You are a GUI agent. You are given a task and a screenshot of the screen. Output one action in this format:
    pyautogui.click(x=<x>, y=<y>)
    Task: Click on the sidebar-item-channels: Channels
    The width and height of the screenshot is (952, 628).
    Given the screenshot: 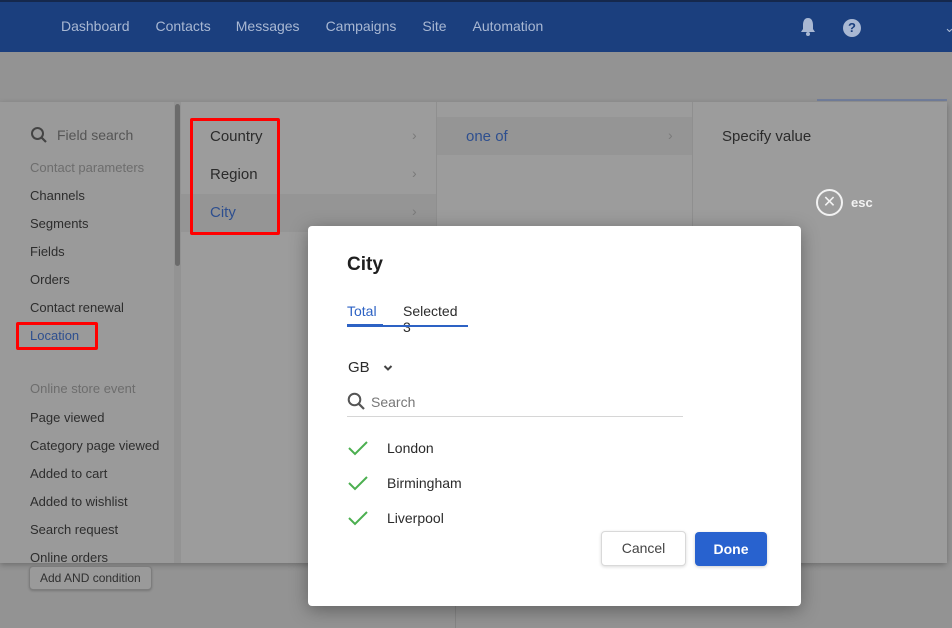 What is the action you would take?
    pyautogui.click(x=57, y=195)
    